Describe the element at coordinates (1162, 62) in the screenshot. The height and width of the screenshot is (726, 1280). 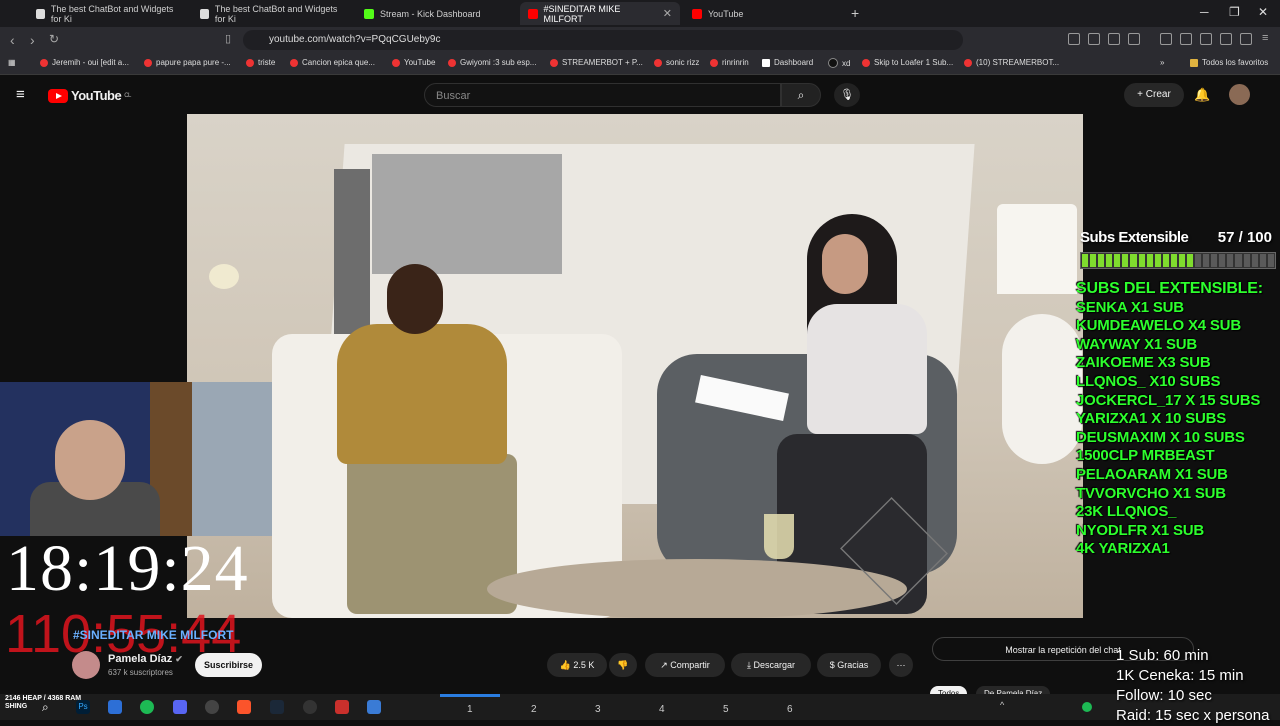
I see `more-bookmarks-icon: »` at that location.